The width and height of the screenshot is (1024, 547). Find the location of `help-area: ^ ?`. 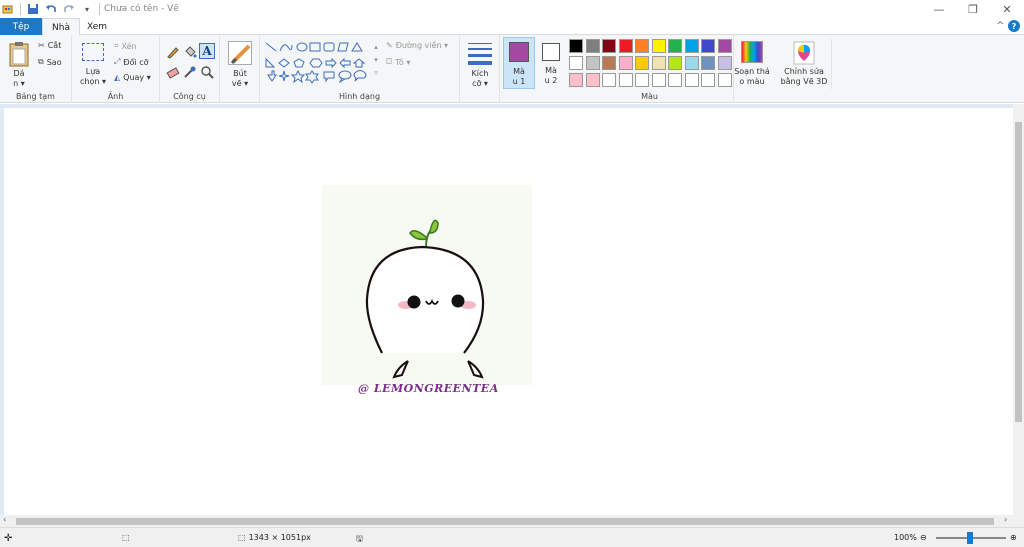

help-area: ^ ? is located at coordinates (1008, 26).